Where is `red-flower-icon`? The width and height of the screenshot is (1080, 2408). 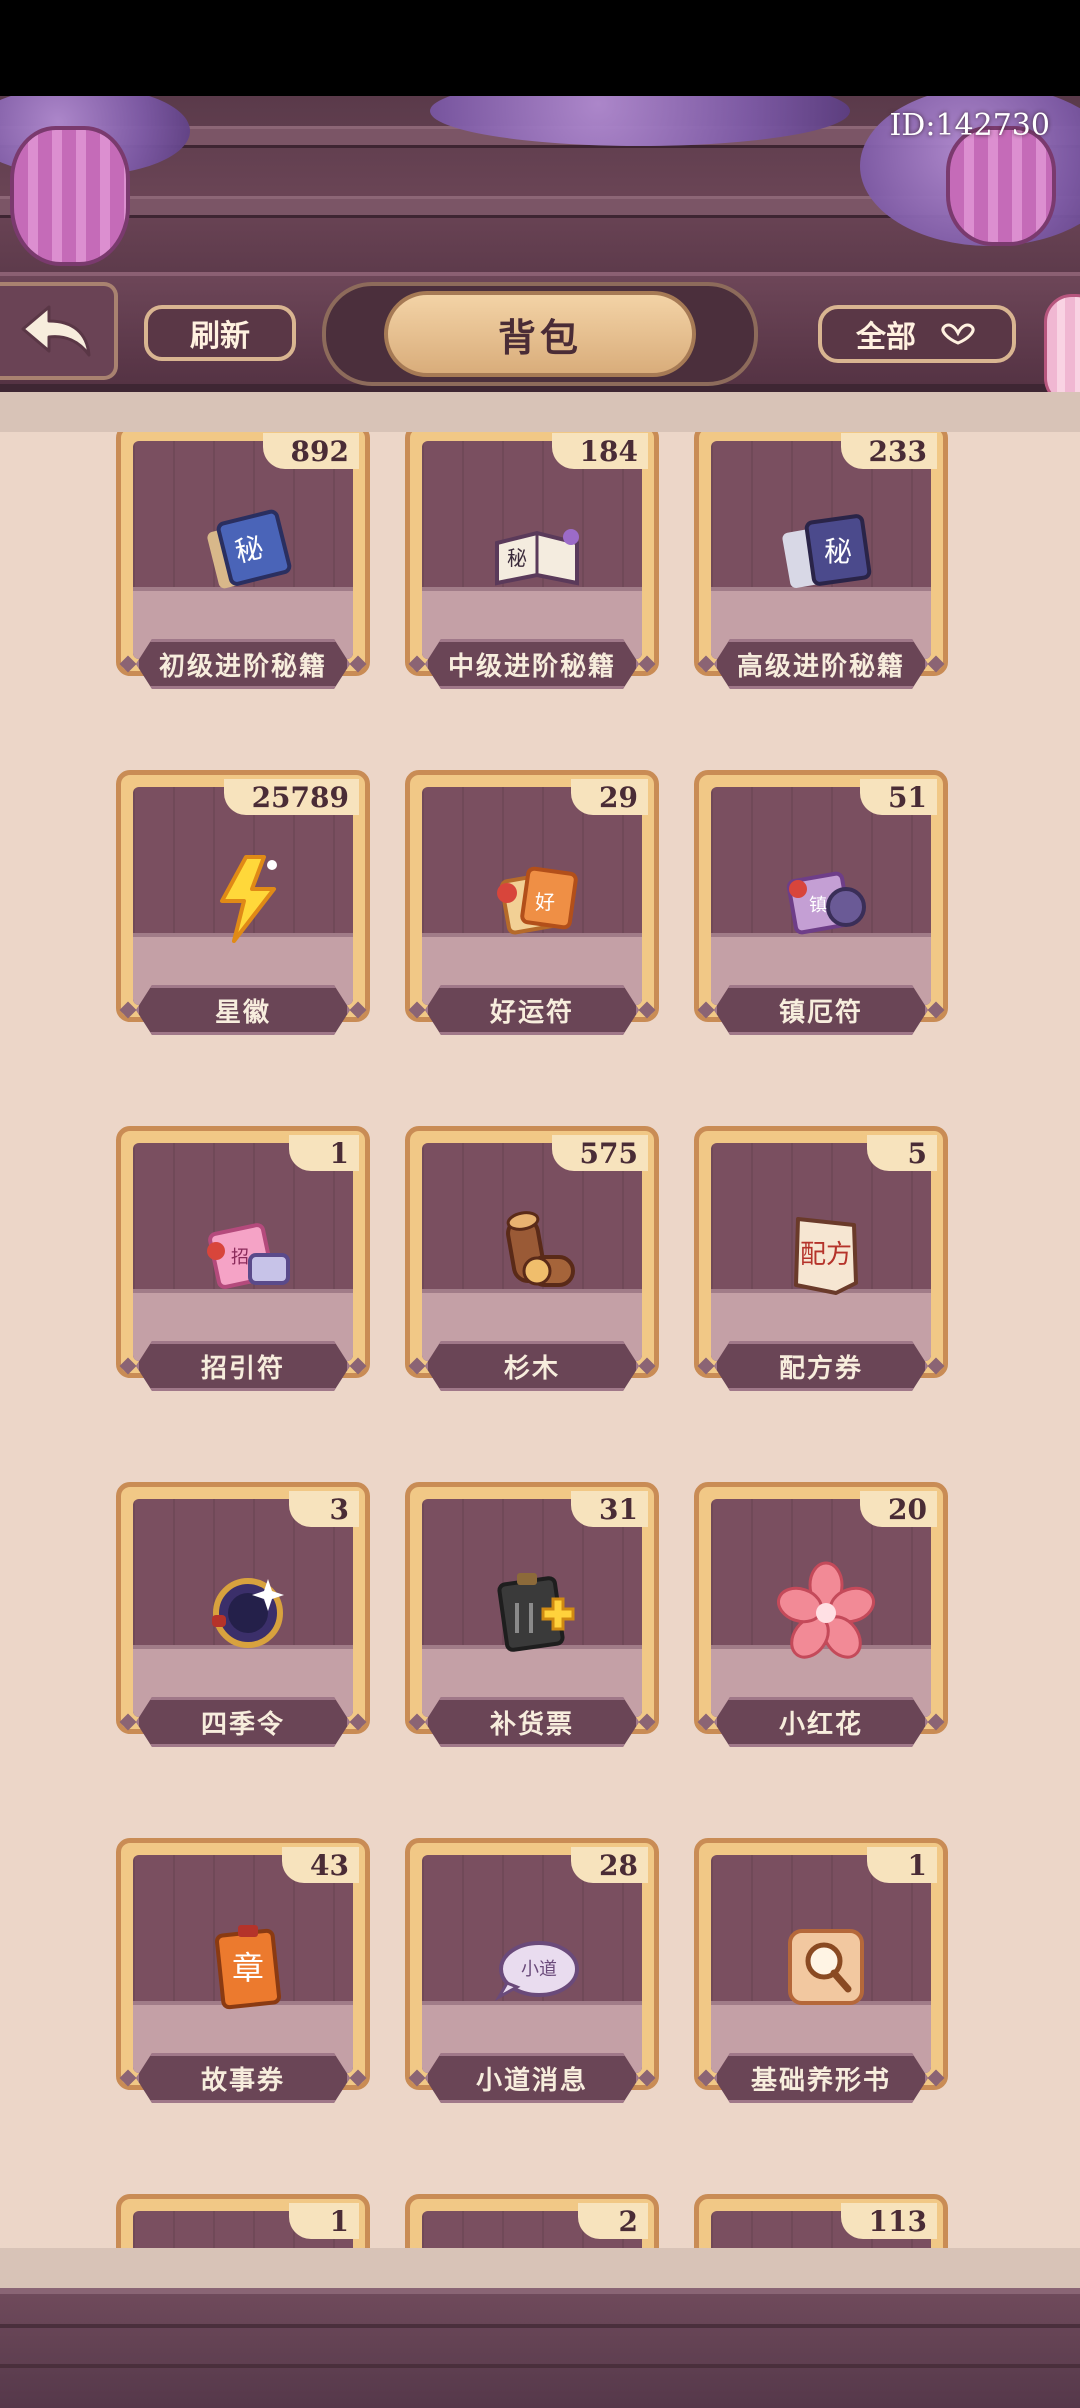
red-flower-icon is located at coordinates (826, 1611).